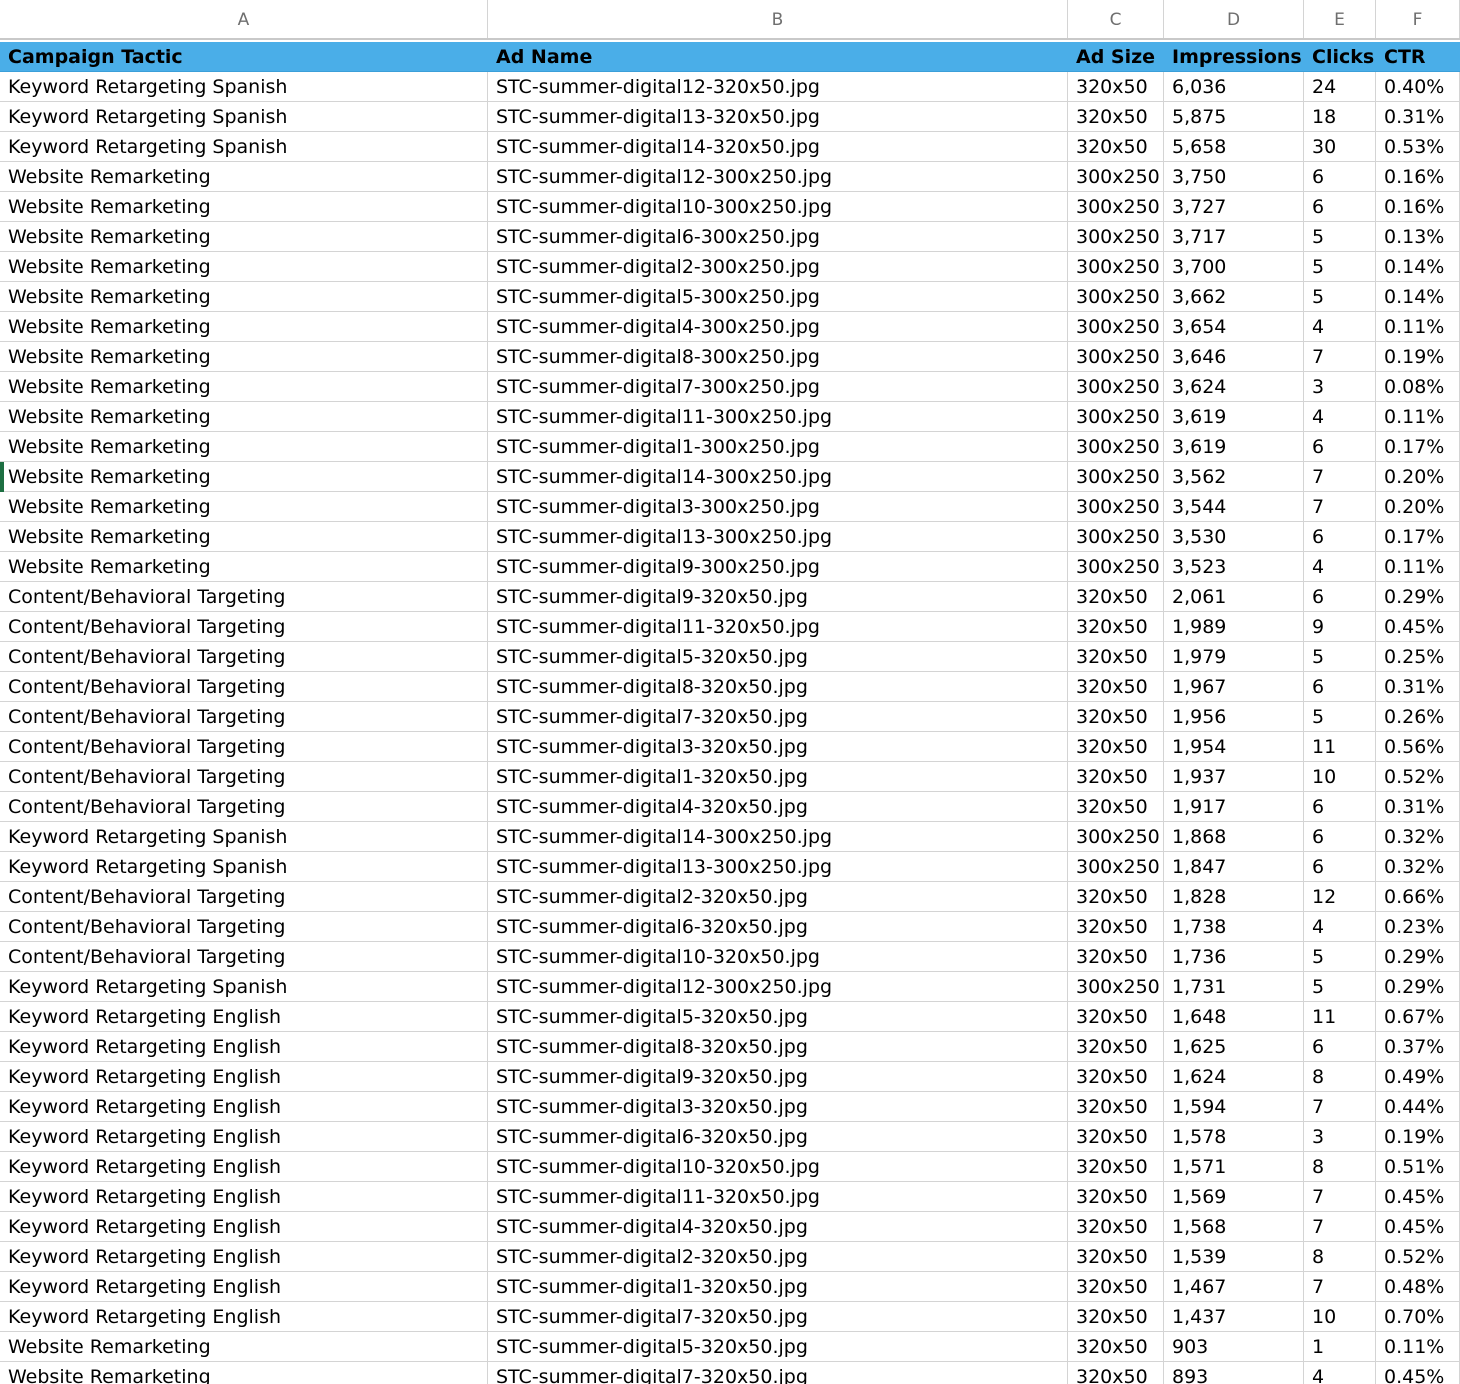  Describe the element at coordinates (1234, 566) in the screenshot. I see `impressions-cell: 3,523` at that location.